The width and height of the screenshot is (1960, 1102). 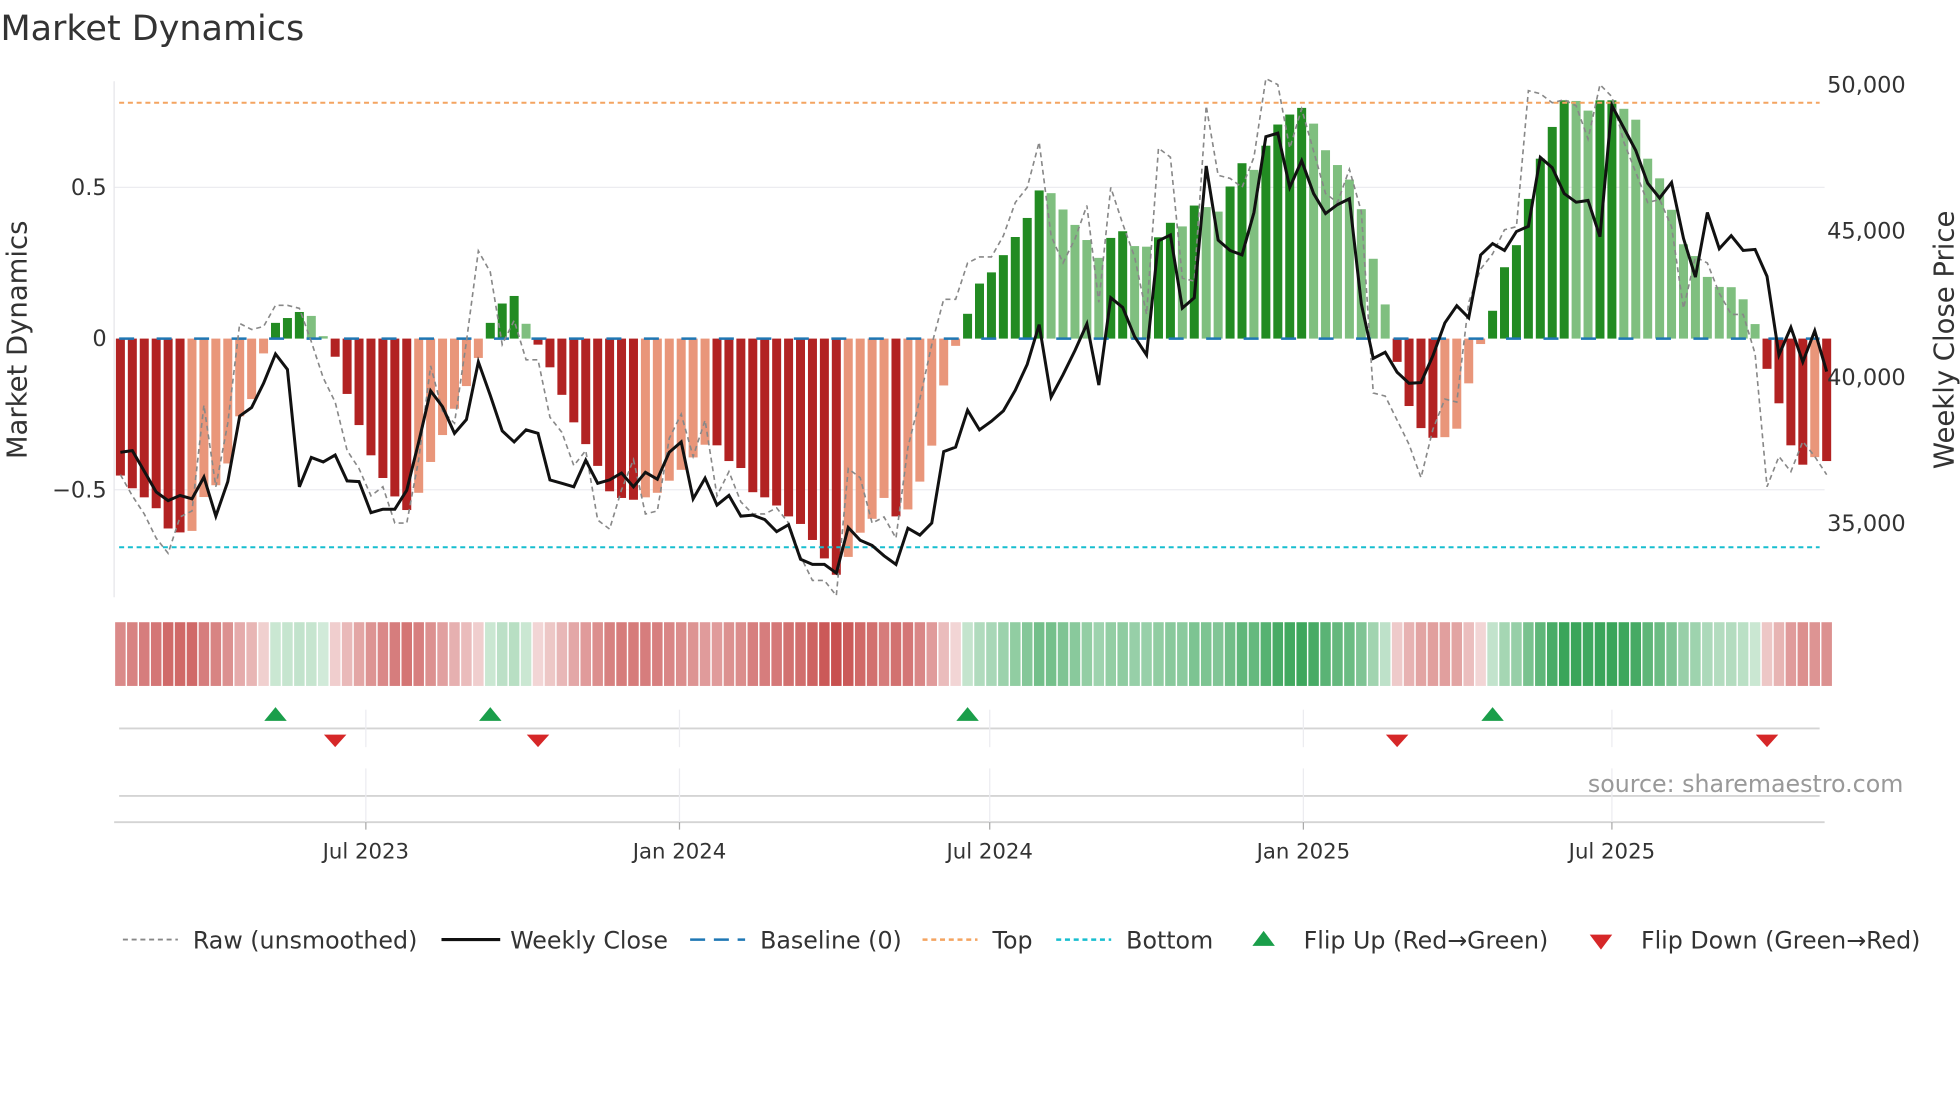 What do you see at coordinates (977, 940) in the screenshot?
I see `legend-item-top: Top` at bounding box center [977, 940].